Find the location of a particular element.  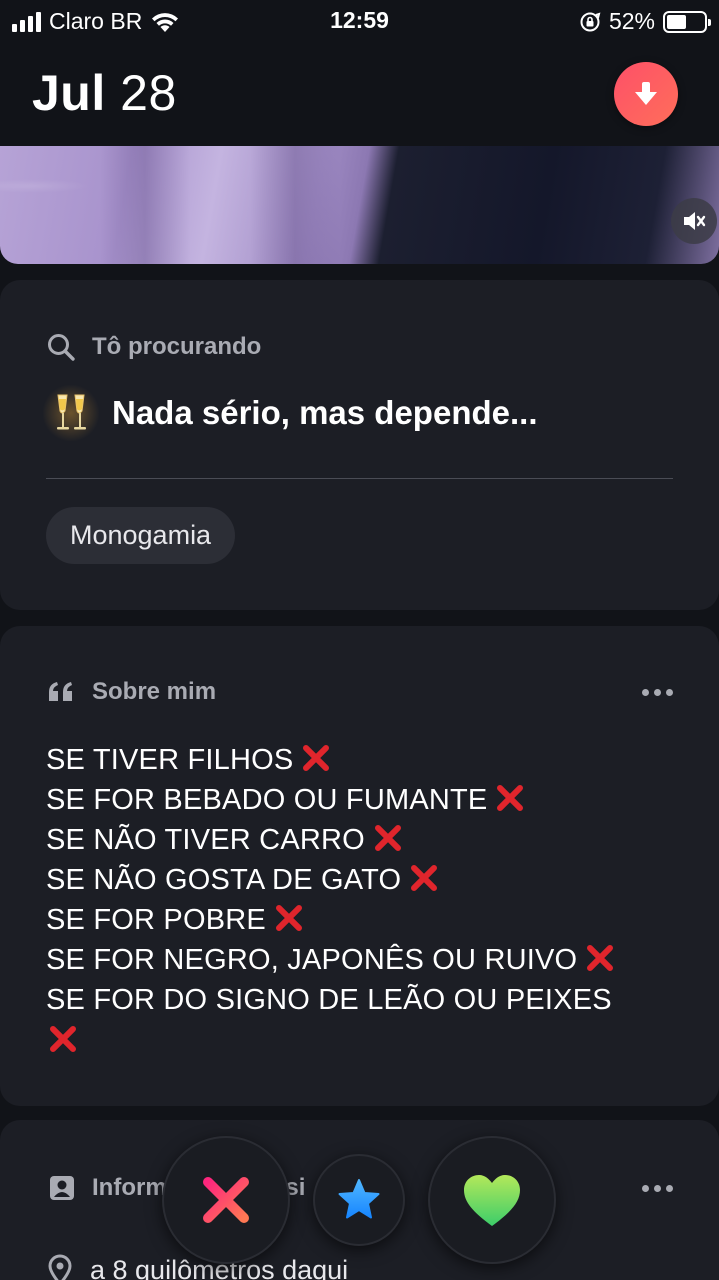

looking-for-title: Tô procurando is located at coordinates (177, 346).